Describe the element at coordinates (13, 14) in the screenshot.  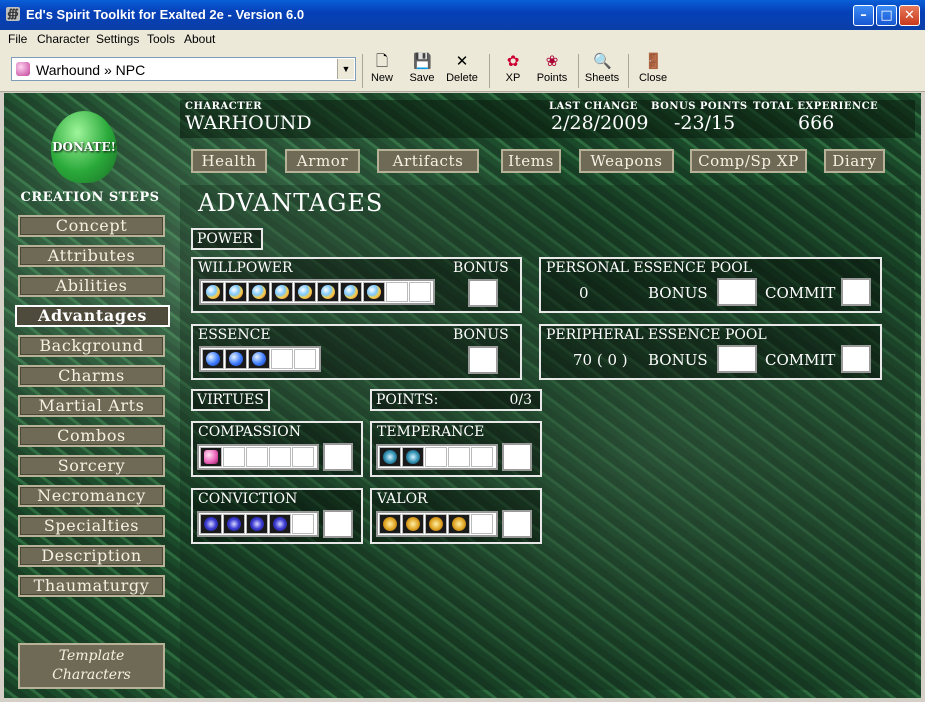
I see `app-icon: ∰` at that location.